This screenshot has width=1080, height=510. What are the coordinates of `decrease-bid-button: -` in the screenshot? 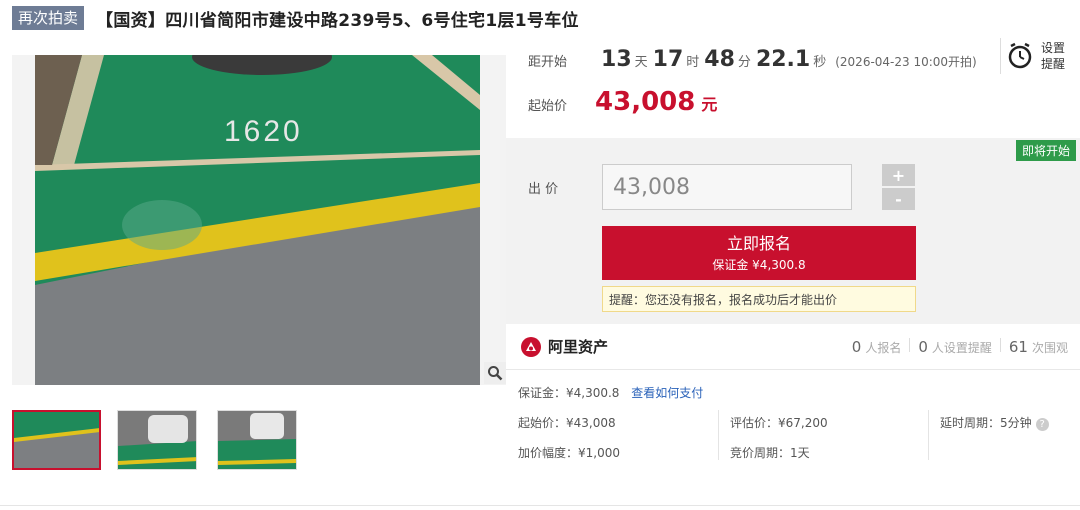 It's located at (898, 199).